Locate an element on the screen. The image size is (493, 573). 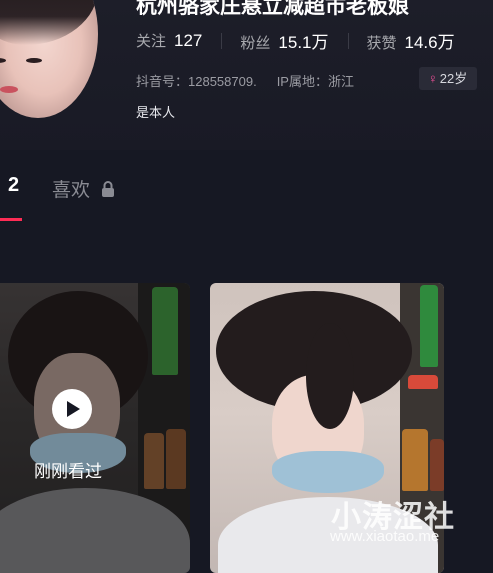
tab-likes: 喜欢 is located at coordinates (83, 189).